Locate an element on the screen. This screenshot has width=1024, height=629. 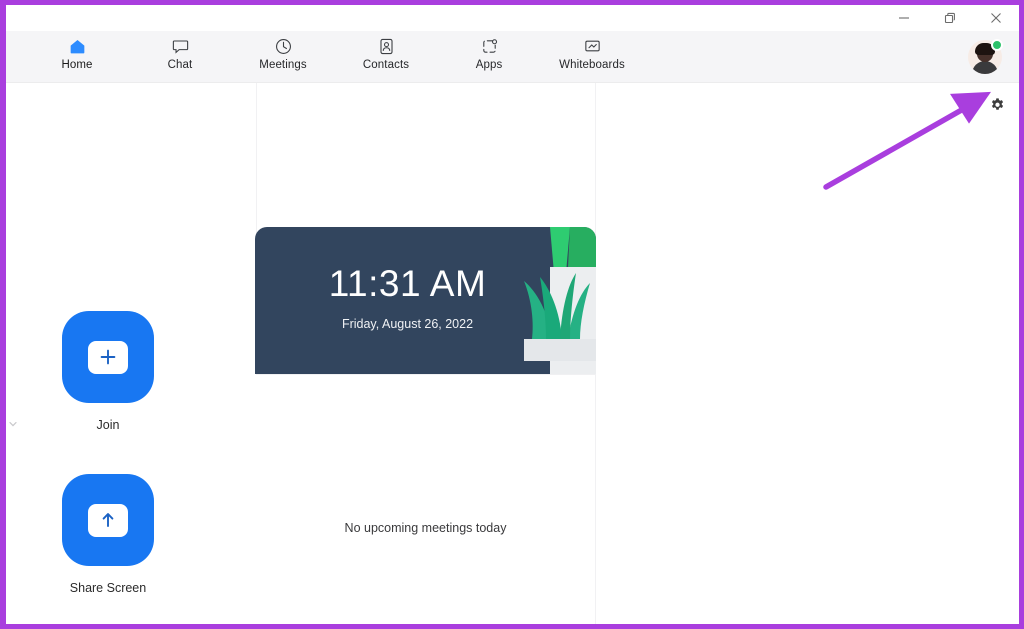
share-screen-label: Share Screen is located at coordinates (108, 588).